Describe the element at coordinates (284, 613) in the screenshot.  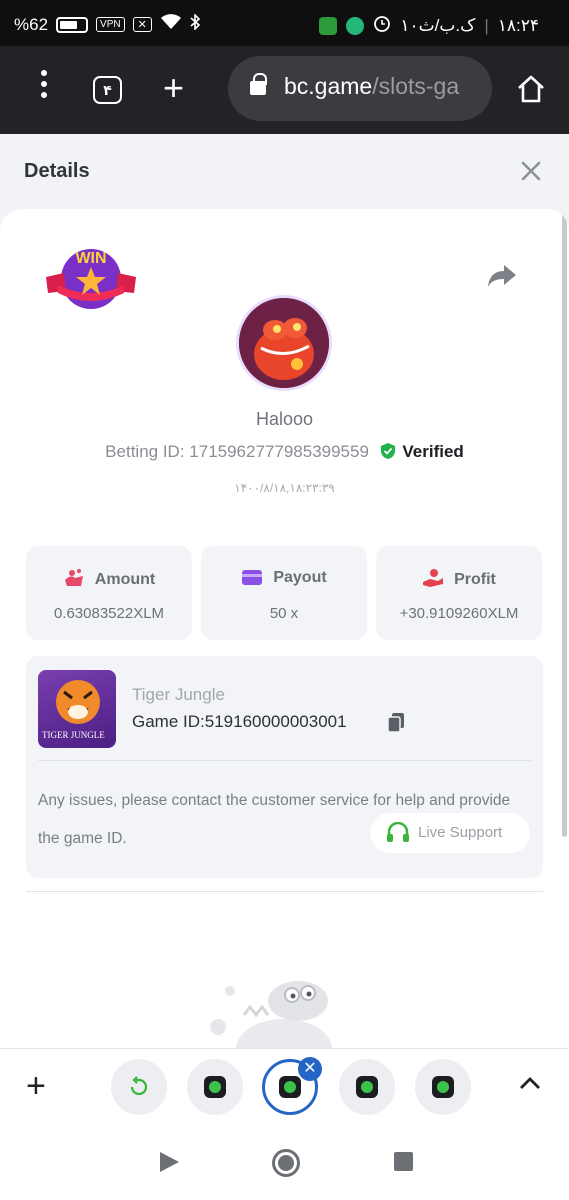
I see `payout-value: 50 x` at that location.